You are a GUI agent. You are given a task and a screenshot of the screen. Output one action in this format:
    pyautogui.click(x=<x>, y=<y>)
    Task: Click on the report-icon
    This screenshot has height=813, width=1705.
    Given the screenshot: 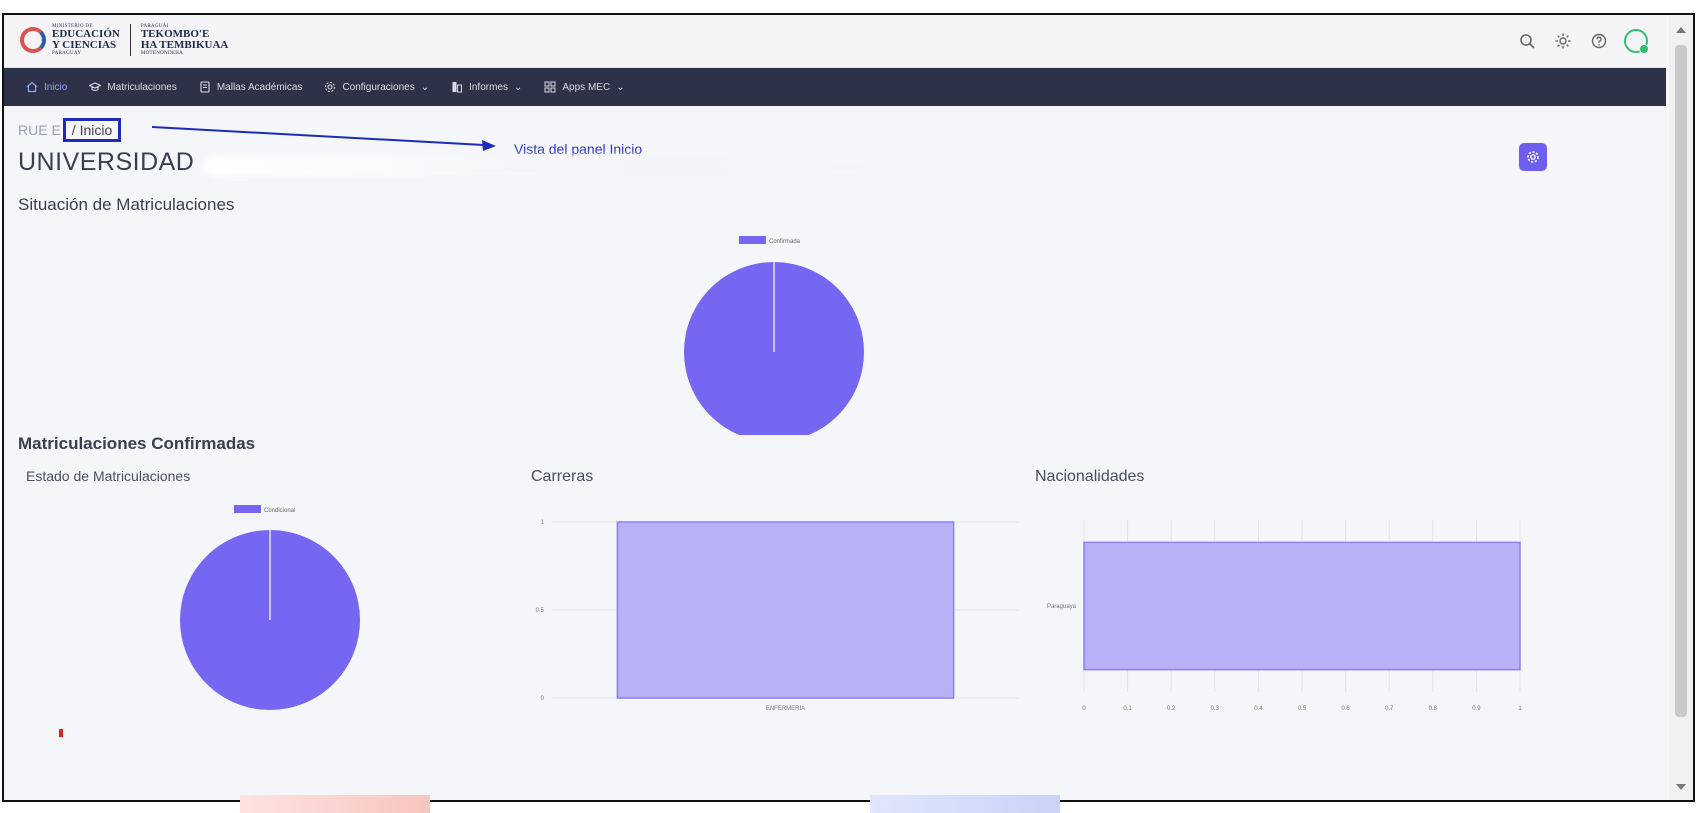 What is the action you would take?
    pyautogui.click(x=457, y=87)
    